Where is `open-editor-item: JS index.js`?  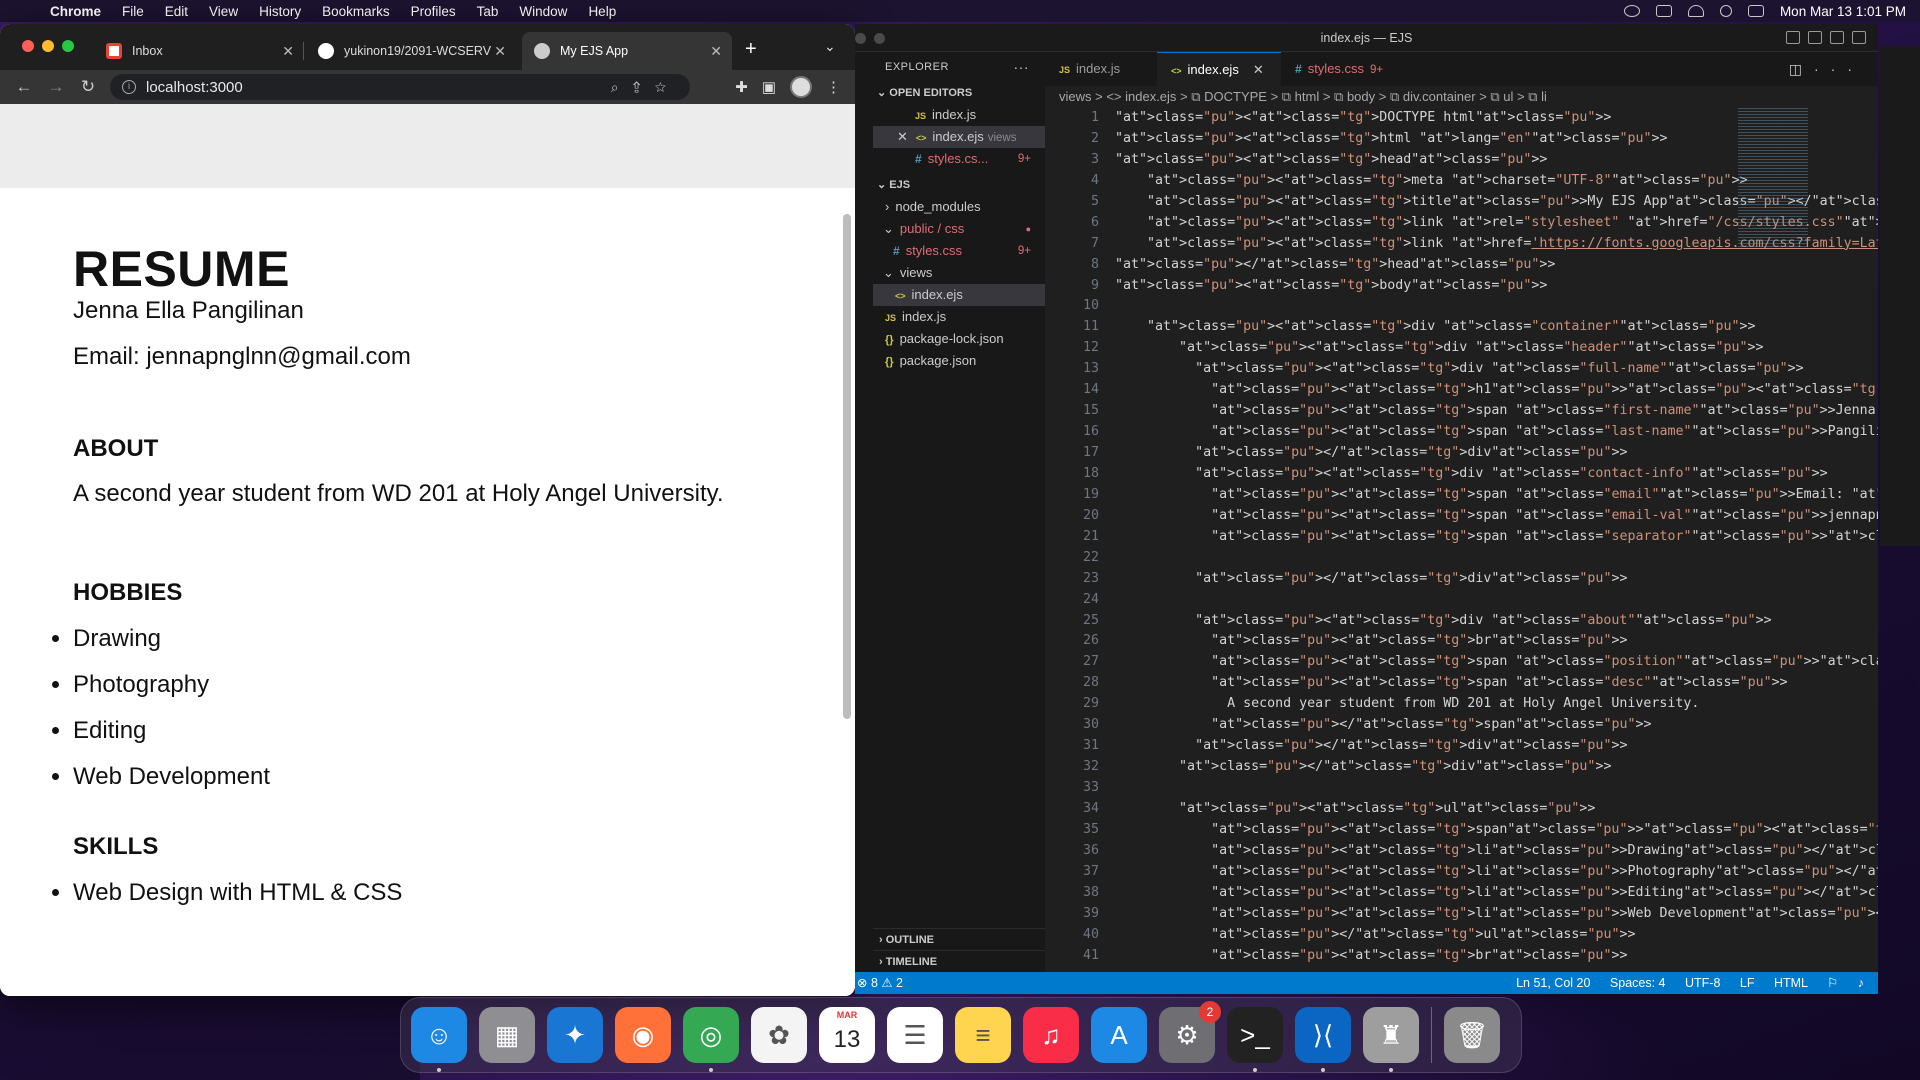
open-editor-item: JS index.js is located at coordinates (959, 115).